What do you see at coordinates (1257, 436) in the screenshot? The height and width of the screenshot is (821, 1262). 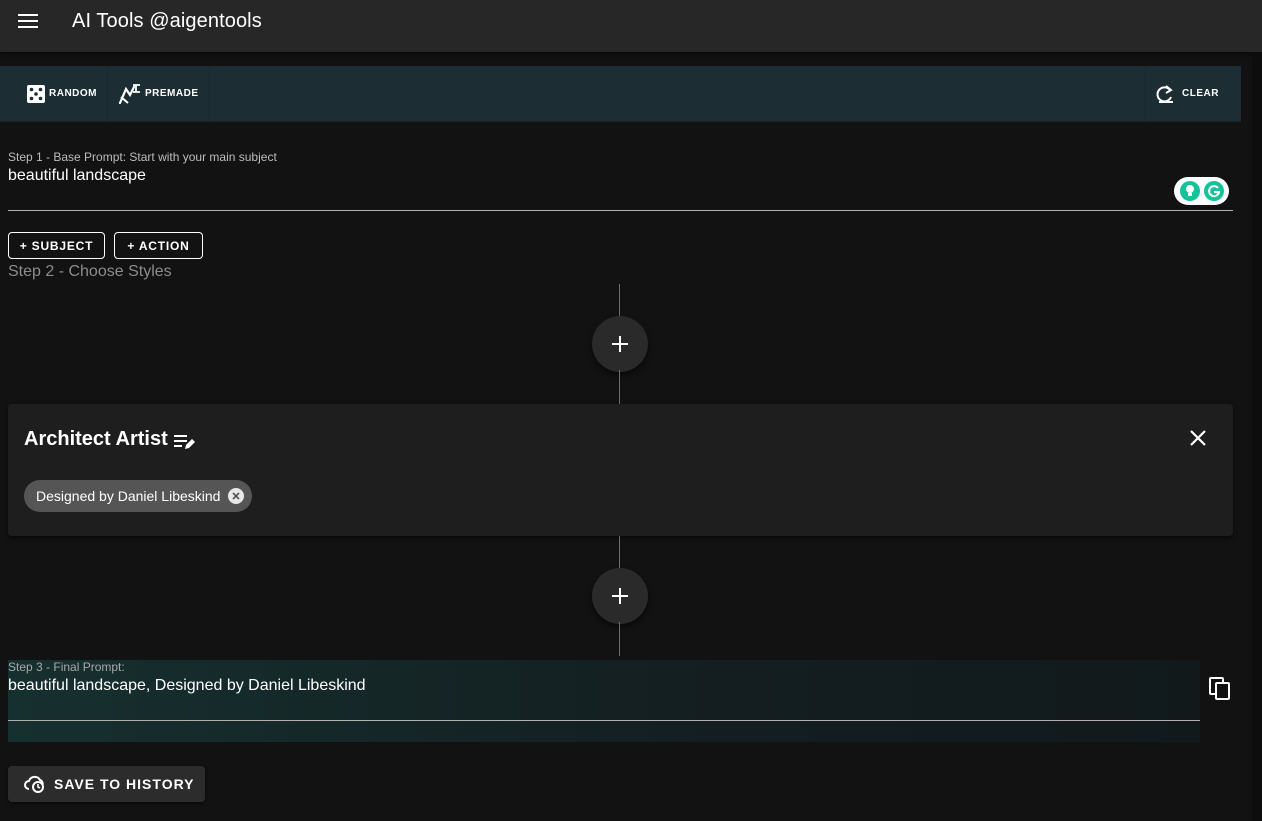 I see `page-gutter` at bounding box center [1257, 436].